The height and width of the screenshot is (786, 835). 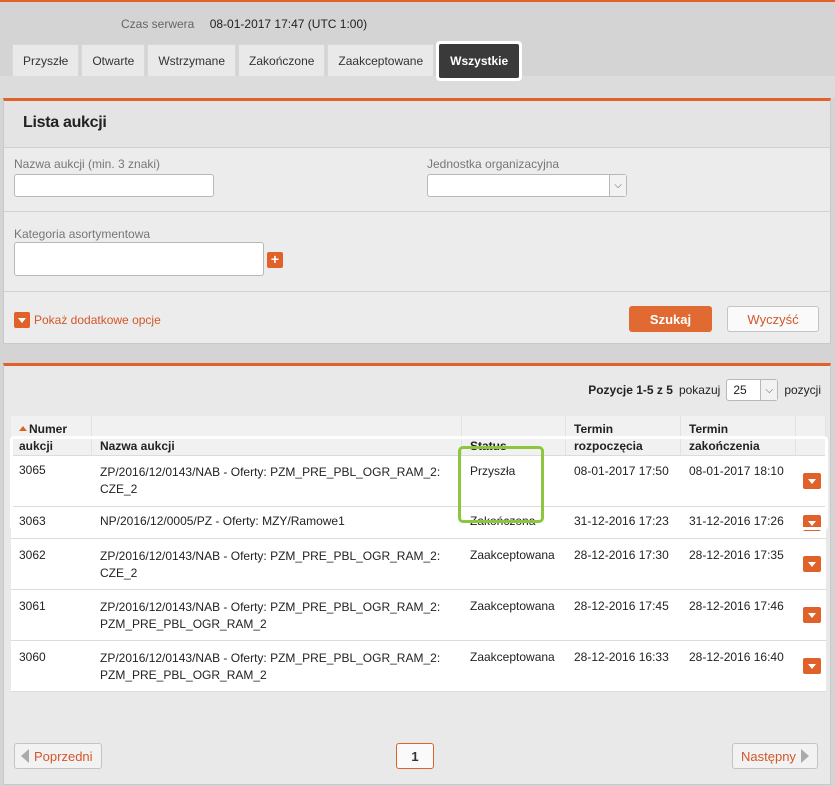 I want to click on cell-end: 28-12-2016 17:35, so click(x=736, y=555).